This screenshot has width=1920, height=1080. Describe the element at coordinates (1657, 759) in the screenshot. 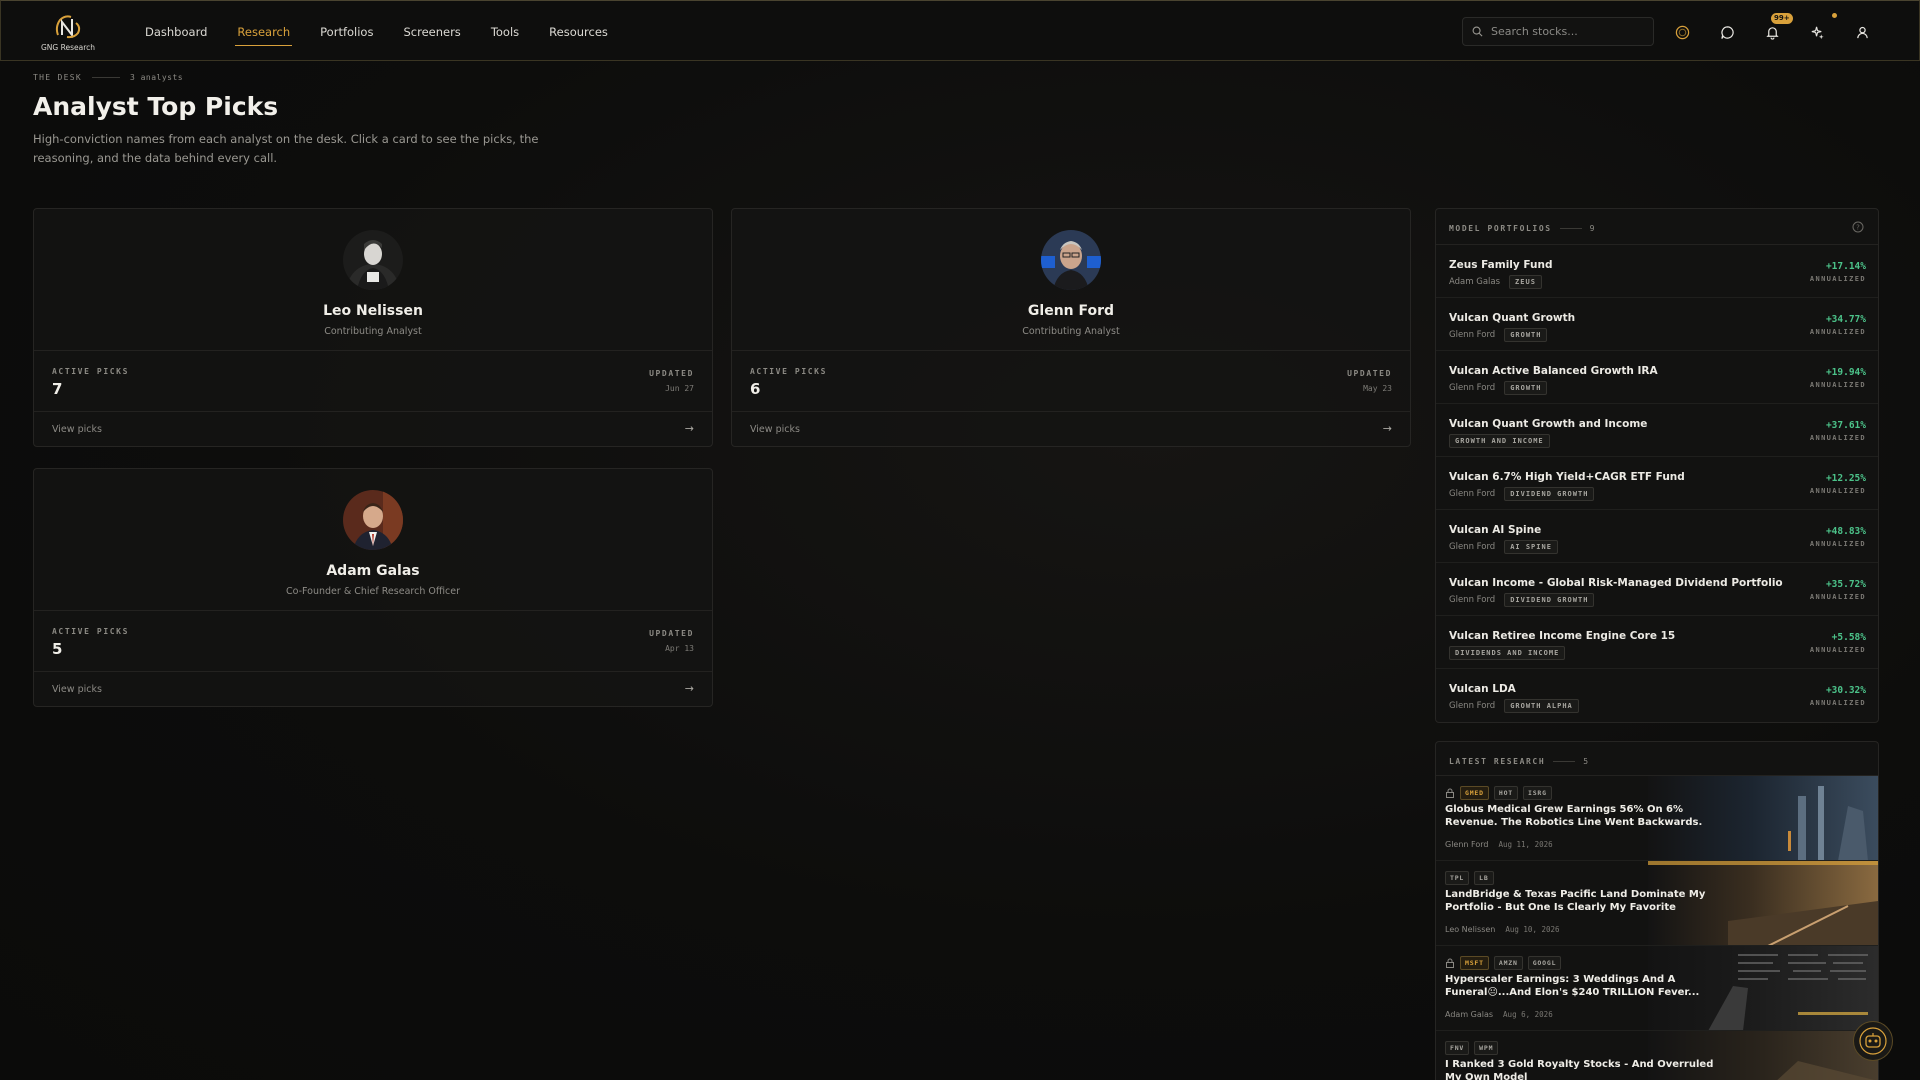

I see `panel-header: LATEST RESEARCH 5` at that location.